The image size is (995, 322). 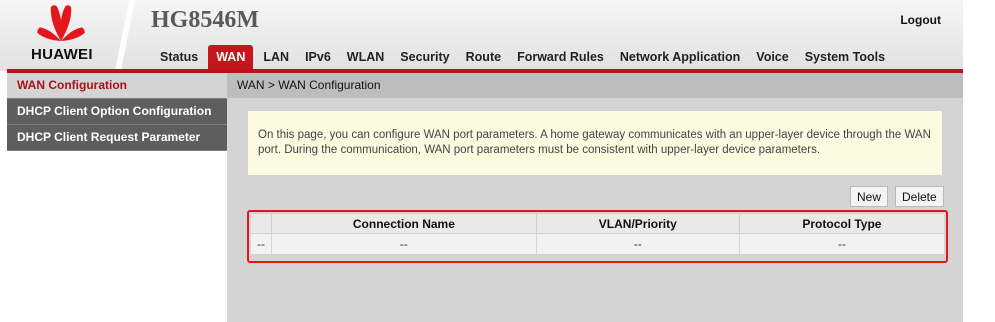 What do you see at coordinates (919, 196) in the screenshot?
I see `delete-button: Delete` at bounding box center [919, 196].